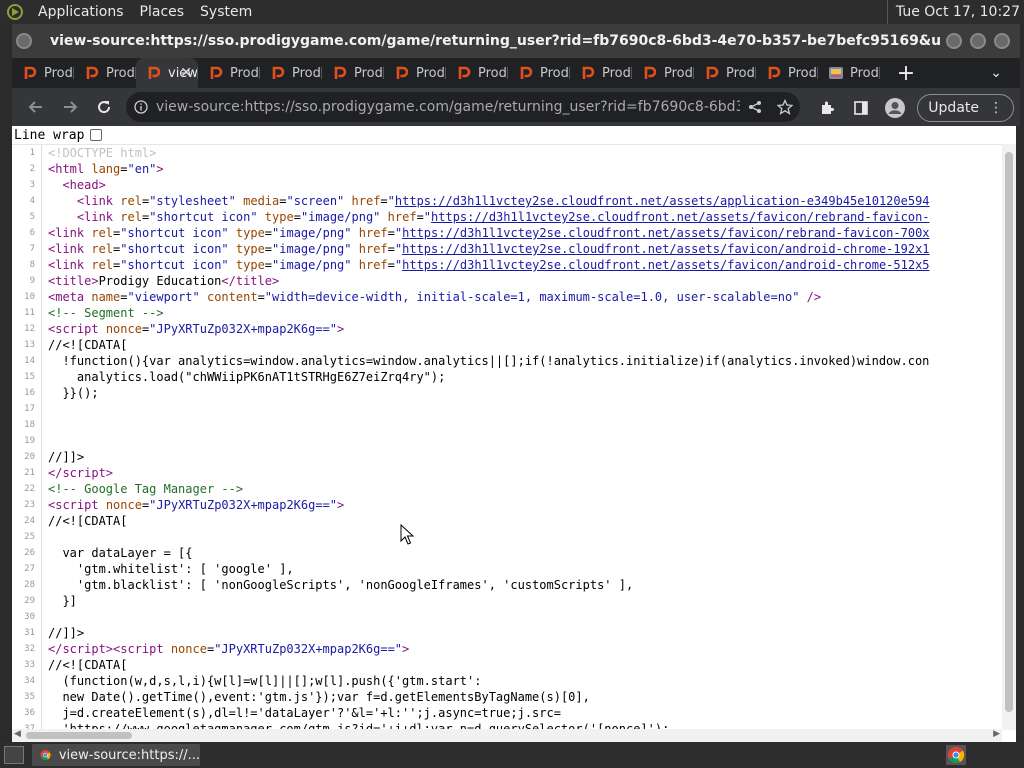  Describe the element at coordinates (507, 735) in the screenshot. I see `horizontal-scrollbar: ◀ ▶` at that location.